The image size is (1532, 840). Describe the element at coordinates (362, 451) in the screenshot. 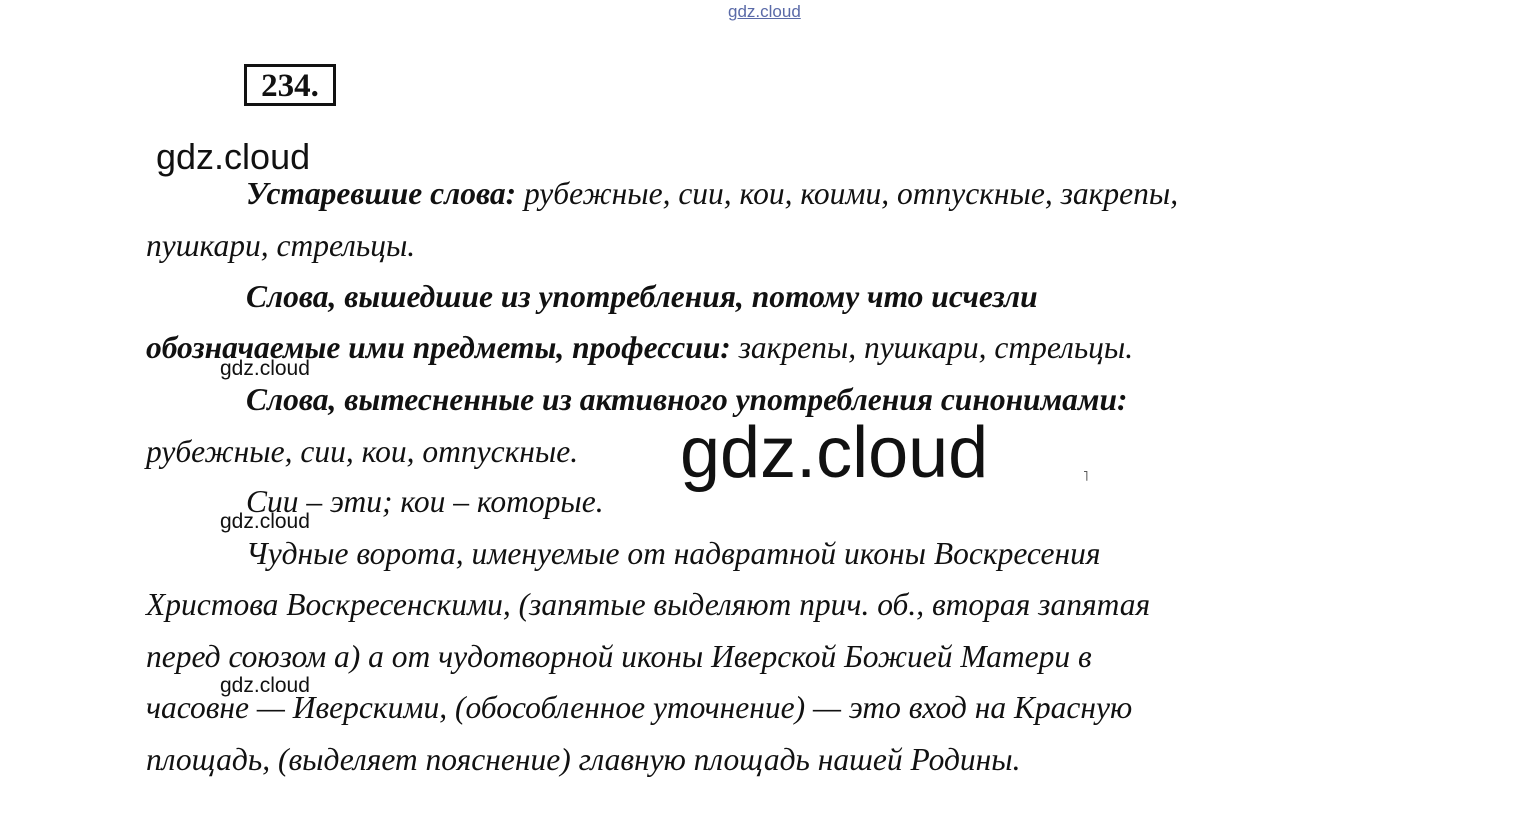

I see `p3-line2: рубежные, сии, кои, отпускные.` at that location.